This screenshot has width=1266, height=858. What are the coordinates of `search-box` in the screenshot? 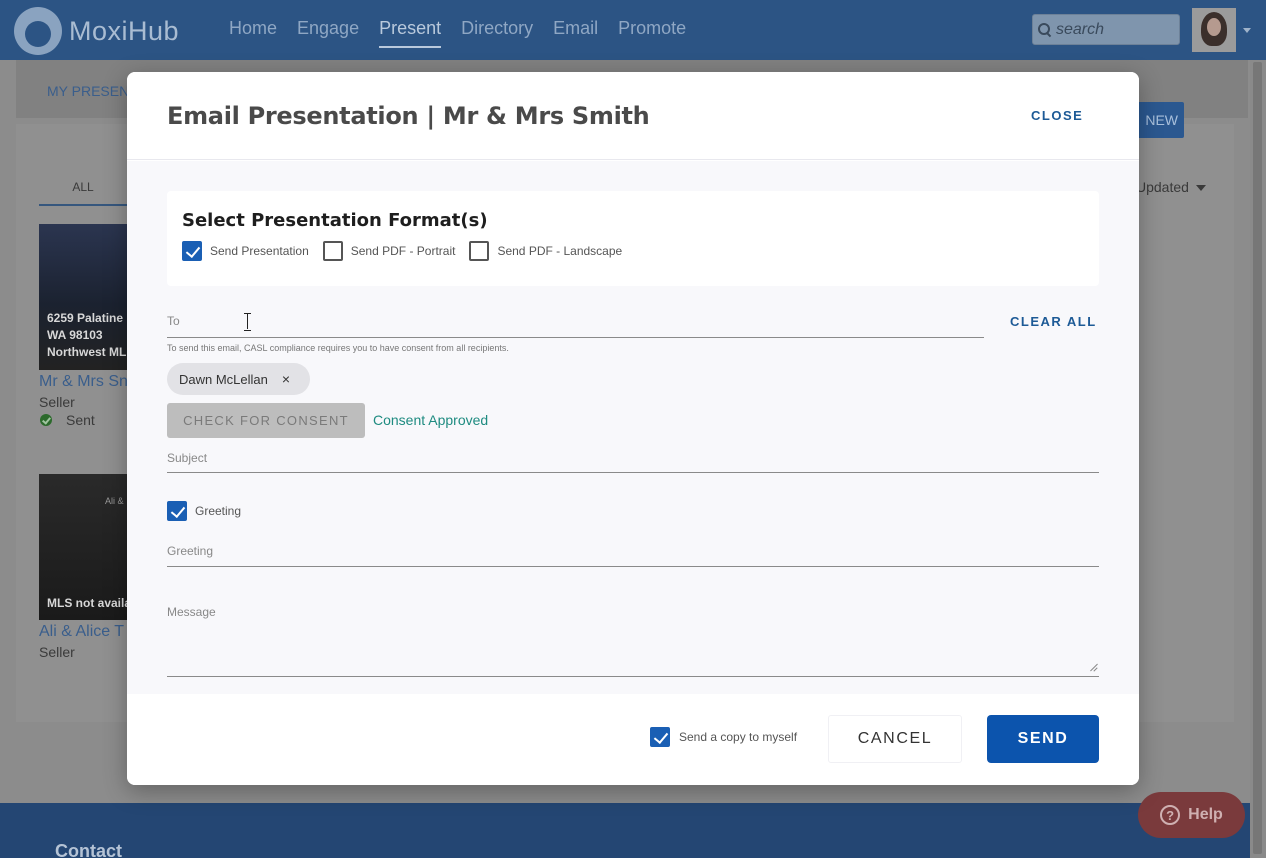 It's located at (1106, 29).